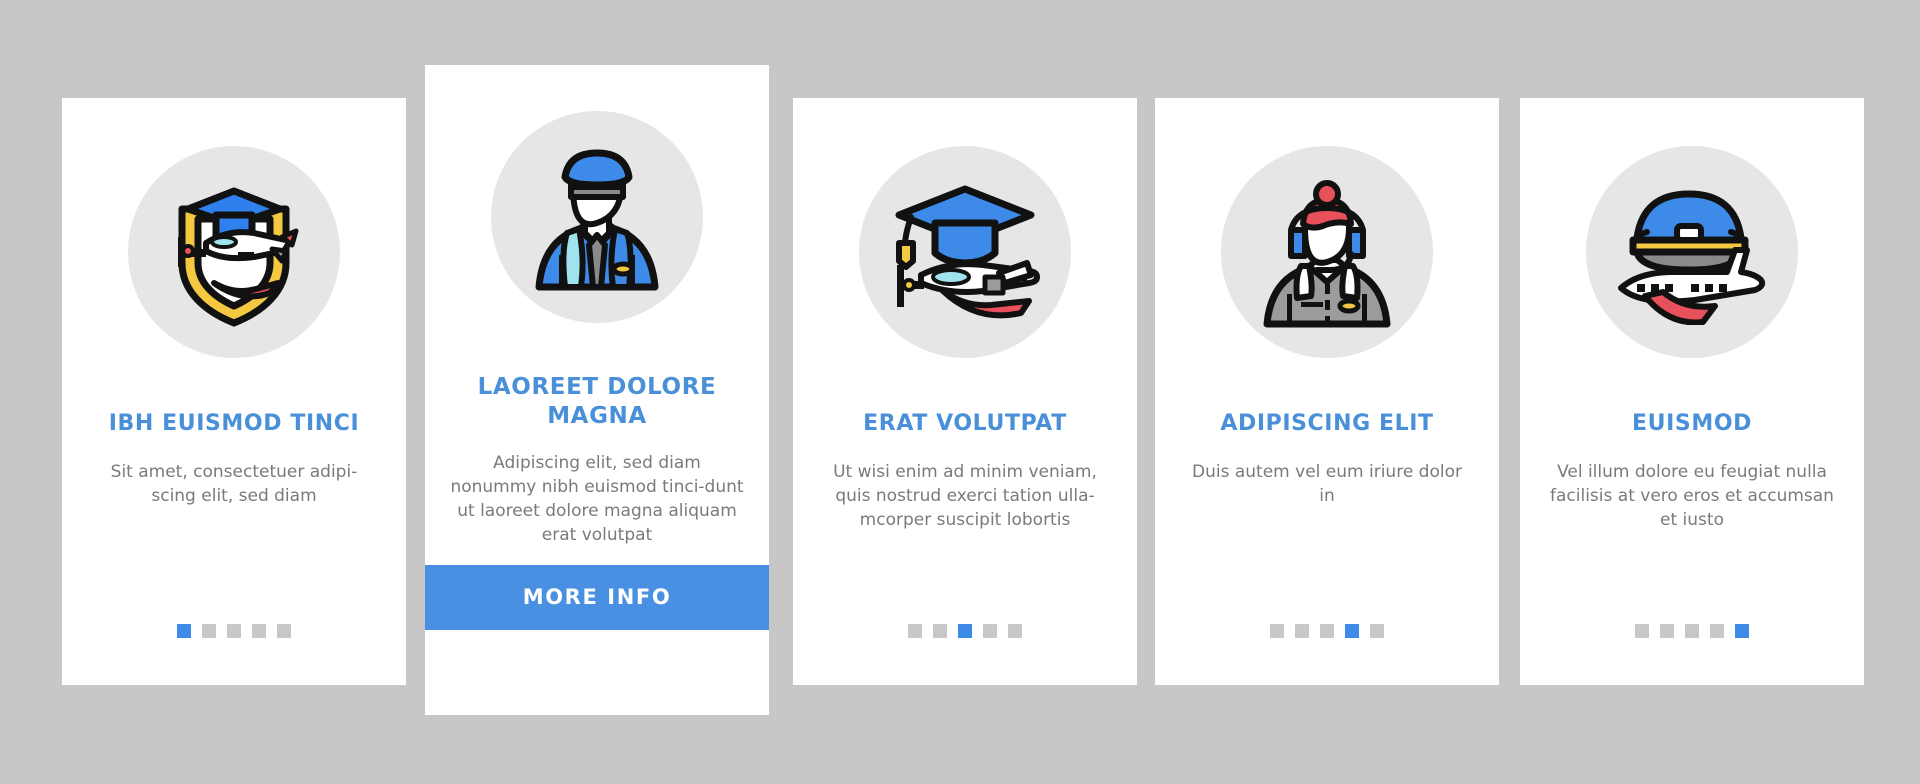 The image size is (1920, 784). Describe the element at coordinates (597, 597) in the screenshot. I see `more-info-button: MORE INFO` at that location.